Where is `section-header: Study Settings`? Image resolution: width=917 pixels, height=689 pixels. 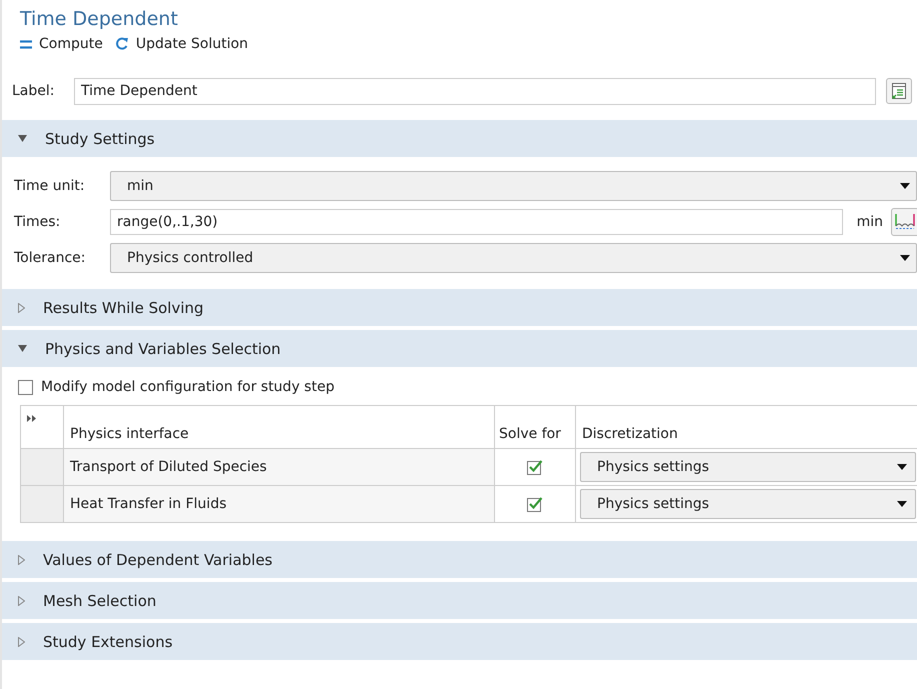 section-header: Study Settings is located at coordinates (459, 138).